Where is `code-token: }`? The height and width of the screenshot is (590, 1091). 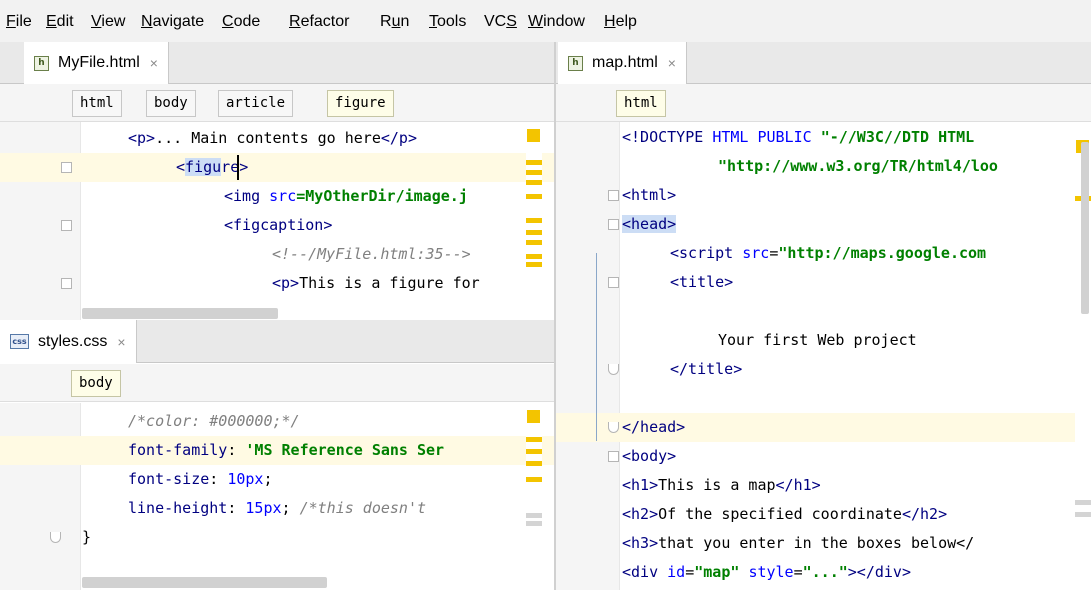
code-token: } is located at coordinates (87, 537).